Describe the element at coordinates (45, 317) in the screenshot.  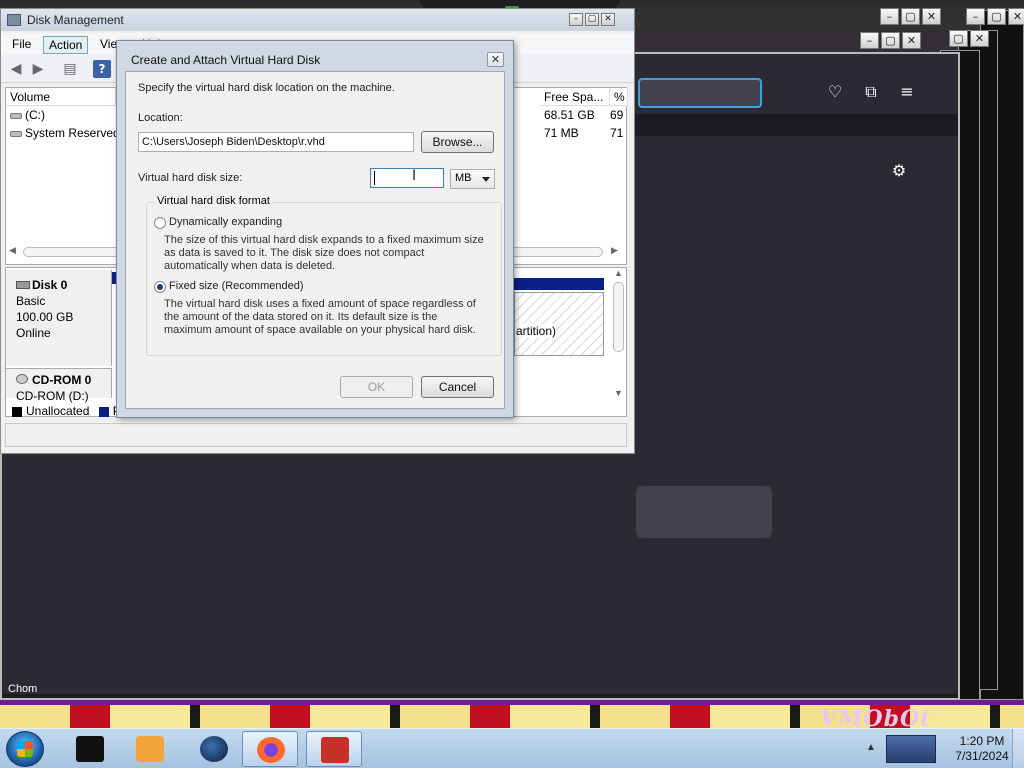
I see `disk-size: 100.00 GB` at that location.